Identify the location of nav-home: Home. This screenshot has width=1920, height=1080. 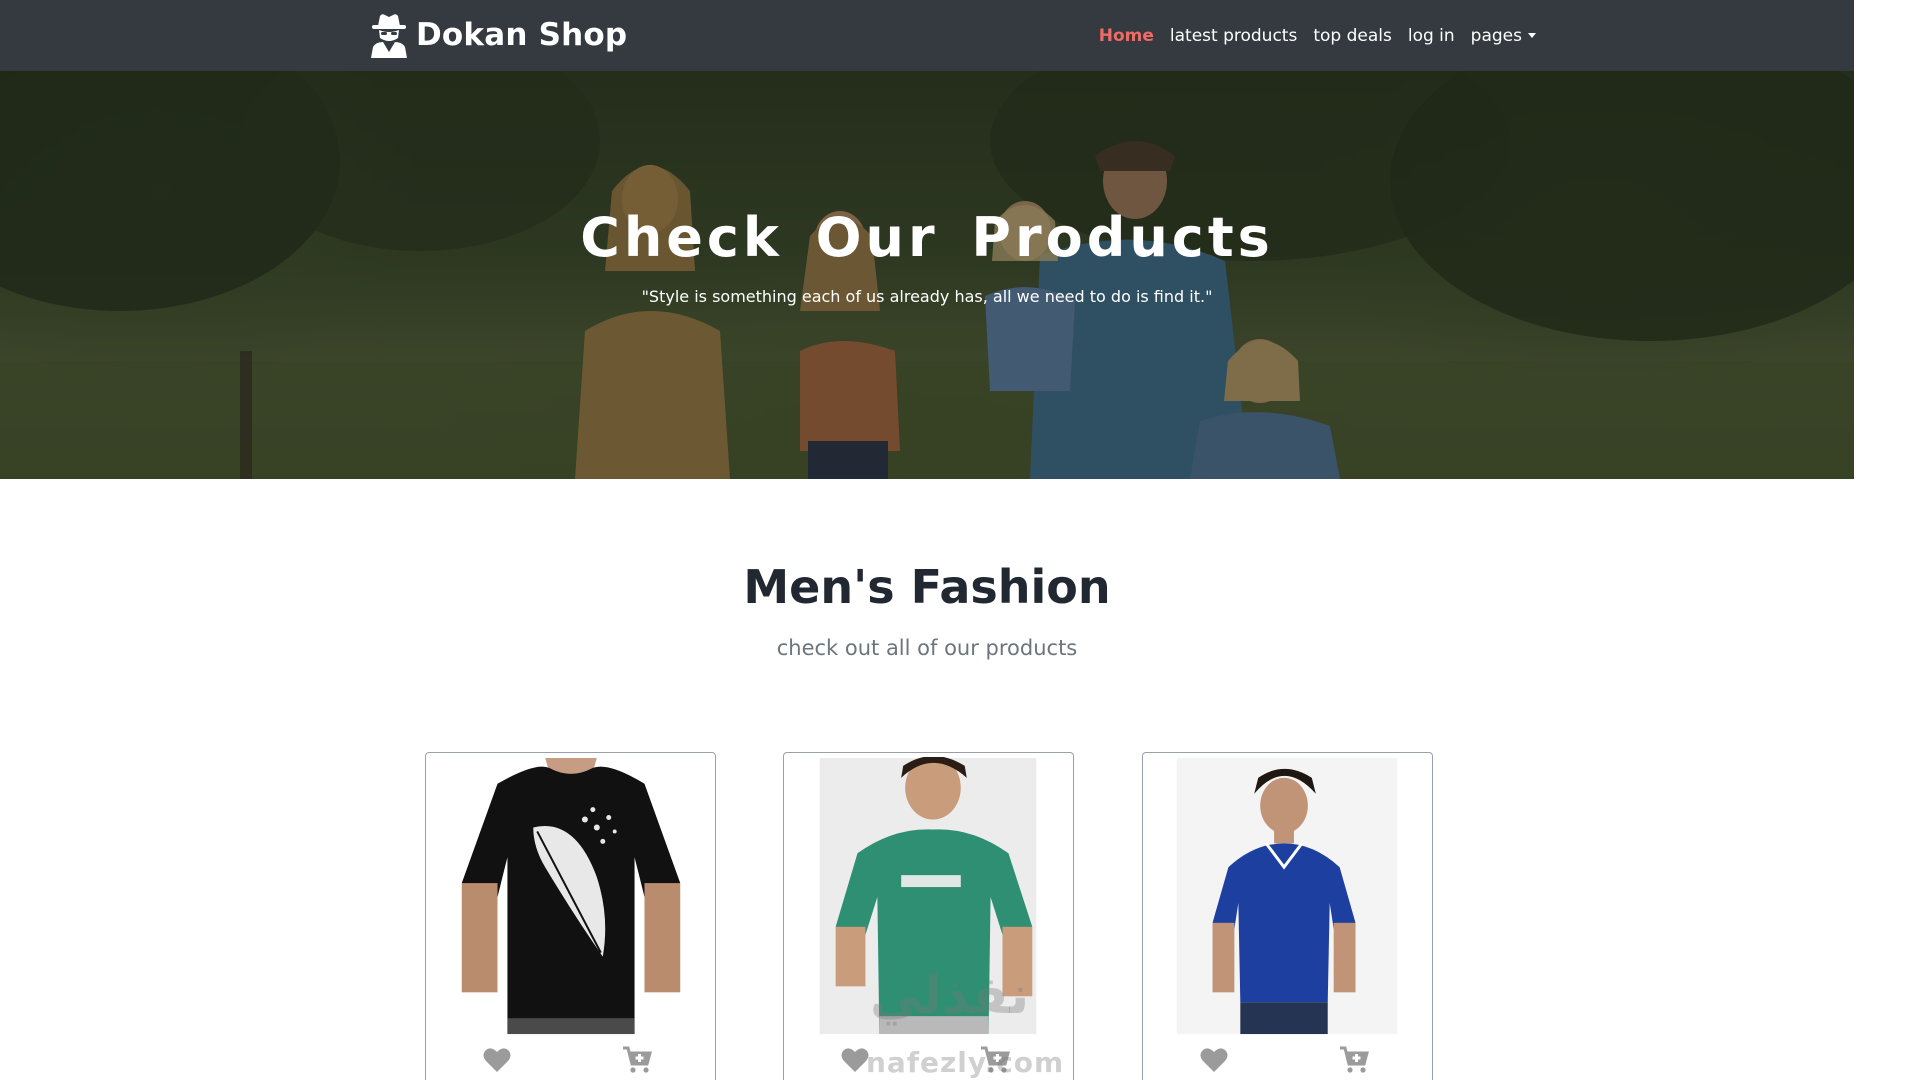
(1126, 36).